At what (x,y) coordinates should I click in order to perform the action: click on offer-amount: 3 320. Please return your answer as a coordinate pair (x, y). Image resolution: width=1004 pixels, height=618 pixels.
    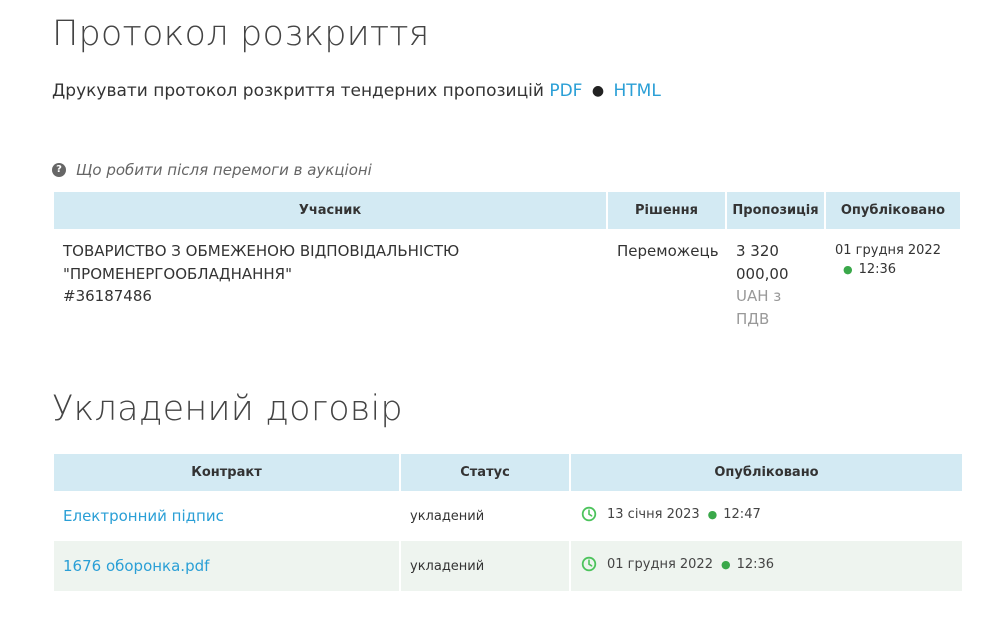
    Looking at the image, I should click on (757, 251).